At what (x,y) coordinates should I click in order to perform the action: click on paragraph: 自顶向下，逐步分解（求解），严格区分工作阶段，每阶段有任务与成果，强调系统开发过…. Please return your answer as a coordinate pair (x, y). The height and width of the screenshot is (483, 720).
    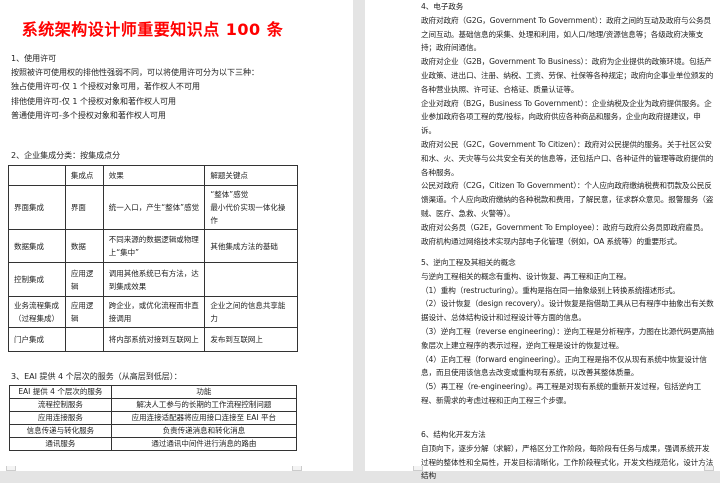
    Looking at the image, I should click on (567, 462).